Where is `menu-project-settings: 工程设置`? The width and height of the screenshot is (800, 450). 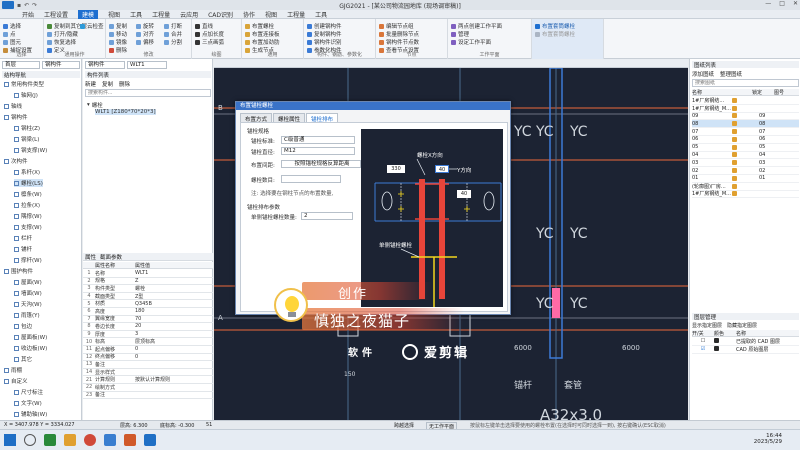 menu-project-settings: 工程设置 is located at coordinates (56, 14).